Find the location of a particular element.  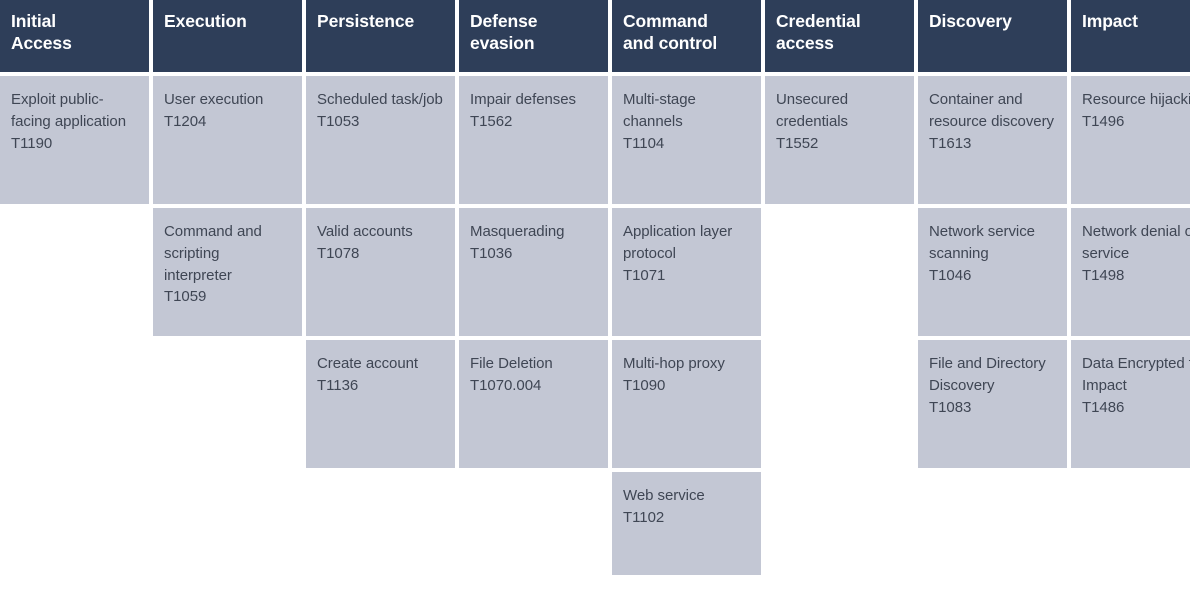

technique-cell: Masquerading T1036 is located at coordinates (533, 272).